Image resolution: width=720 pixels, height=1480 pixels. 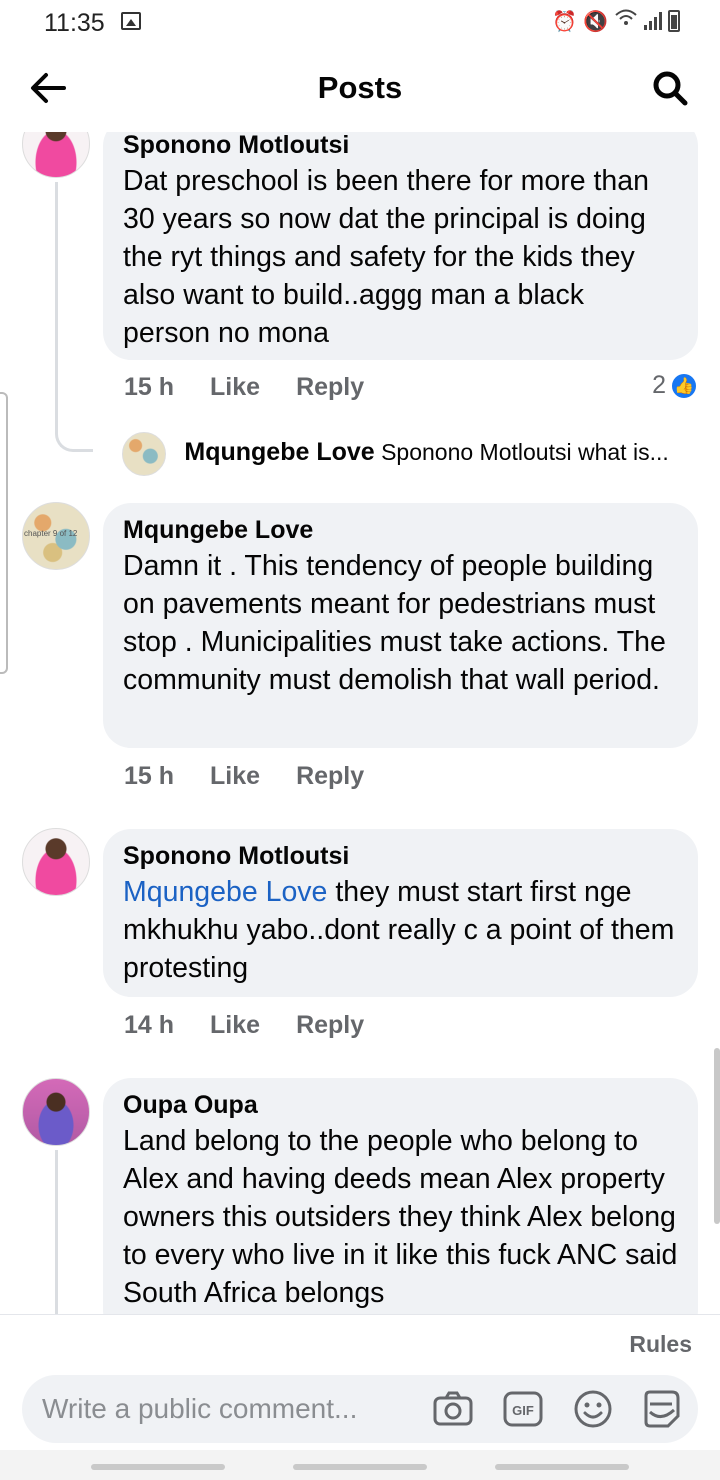 I want to click on avatar: chapter 9 of 12, so click(x=56, y=536).